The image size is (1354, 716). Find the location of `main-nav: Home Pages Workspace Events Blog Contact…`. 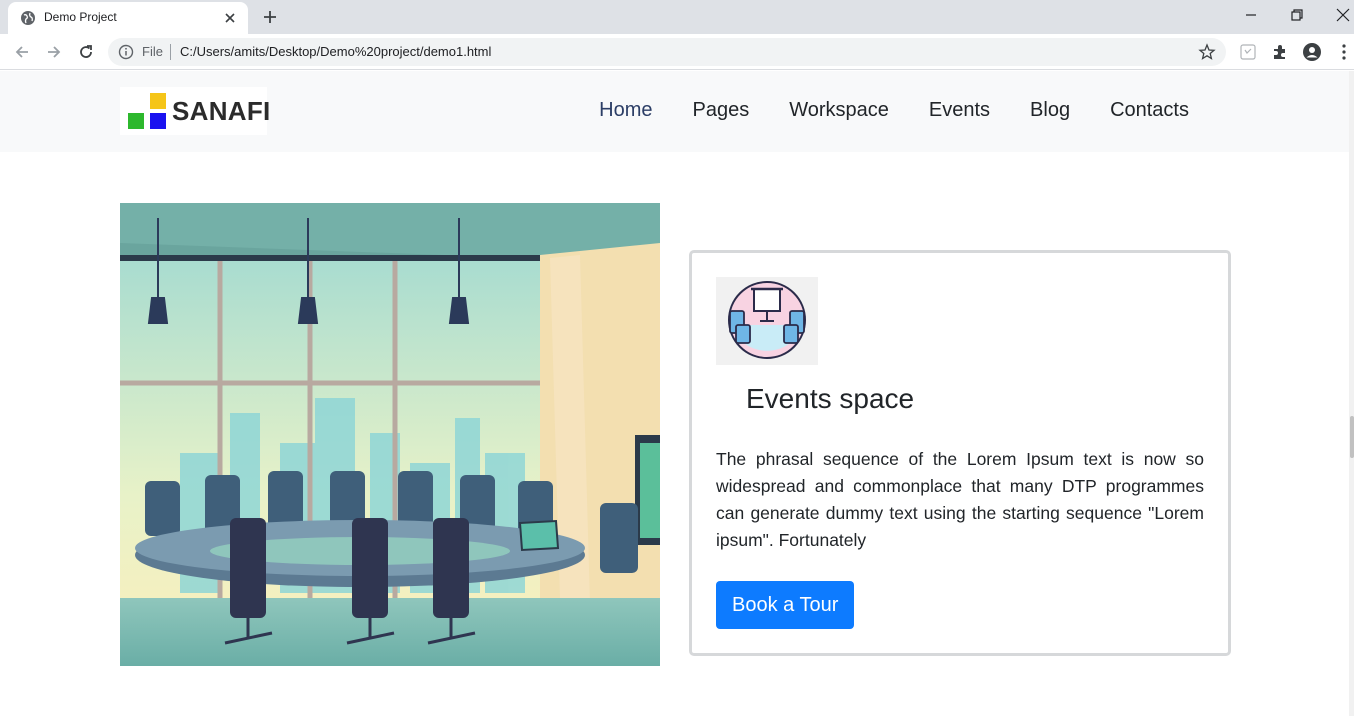

main-nav: Home Pages Workspace Events Blog Contact… is located at coordinates (894, 110).